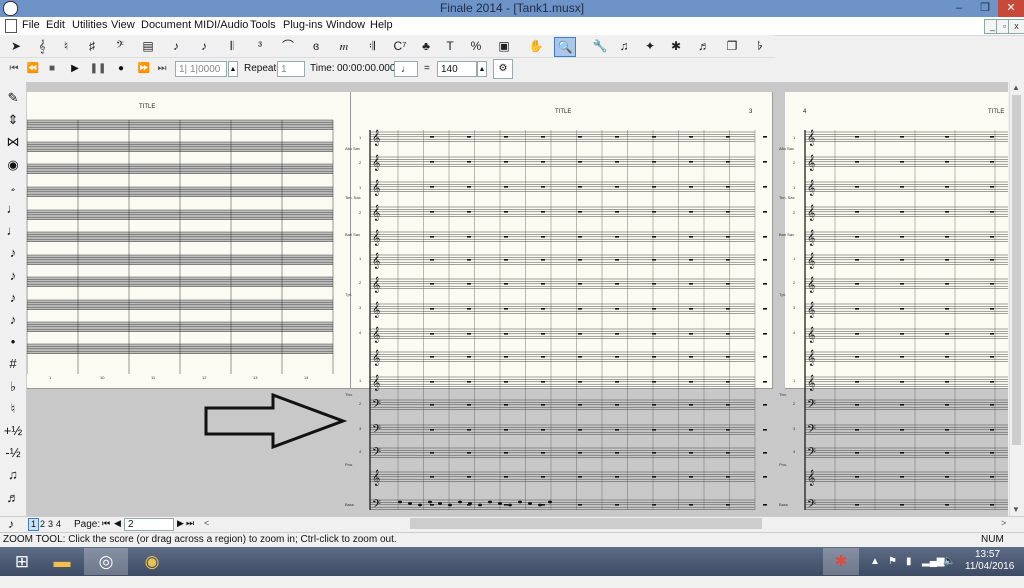  What do you see at coordinates (476, 46) in the screenshot?
I see `resize-tool: %` at bounding box center [476, 46].